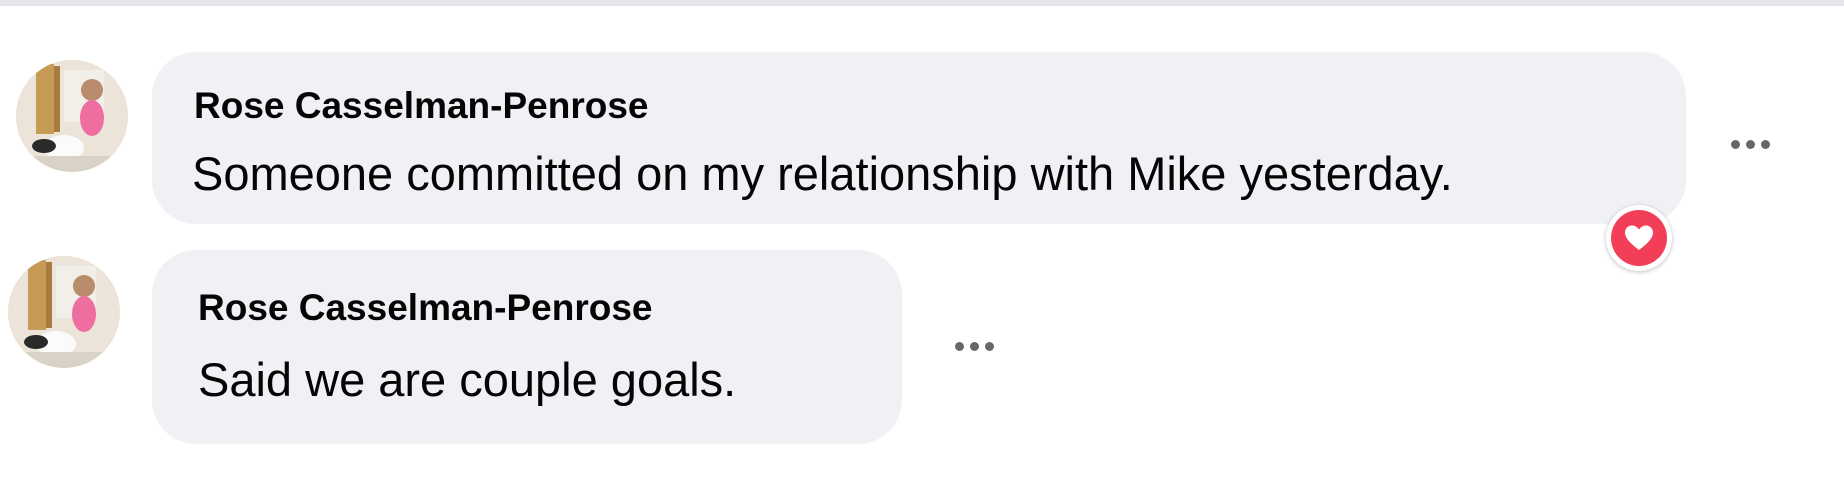 This screenshot has height=486, width=1844. Describe the element at coordinates (1639, 237) in the screenshot. I see `heart-icon` at that location.